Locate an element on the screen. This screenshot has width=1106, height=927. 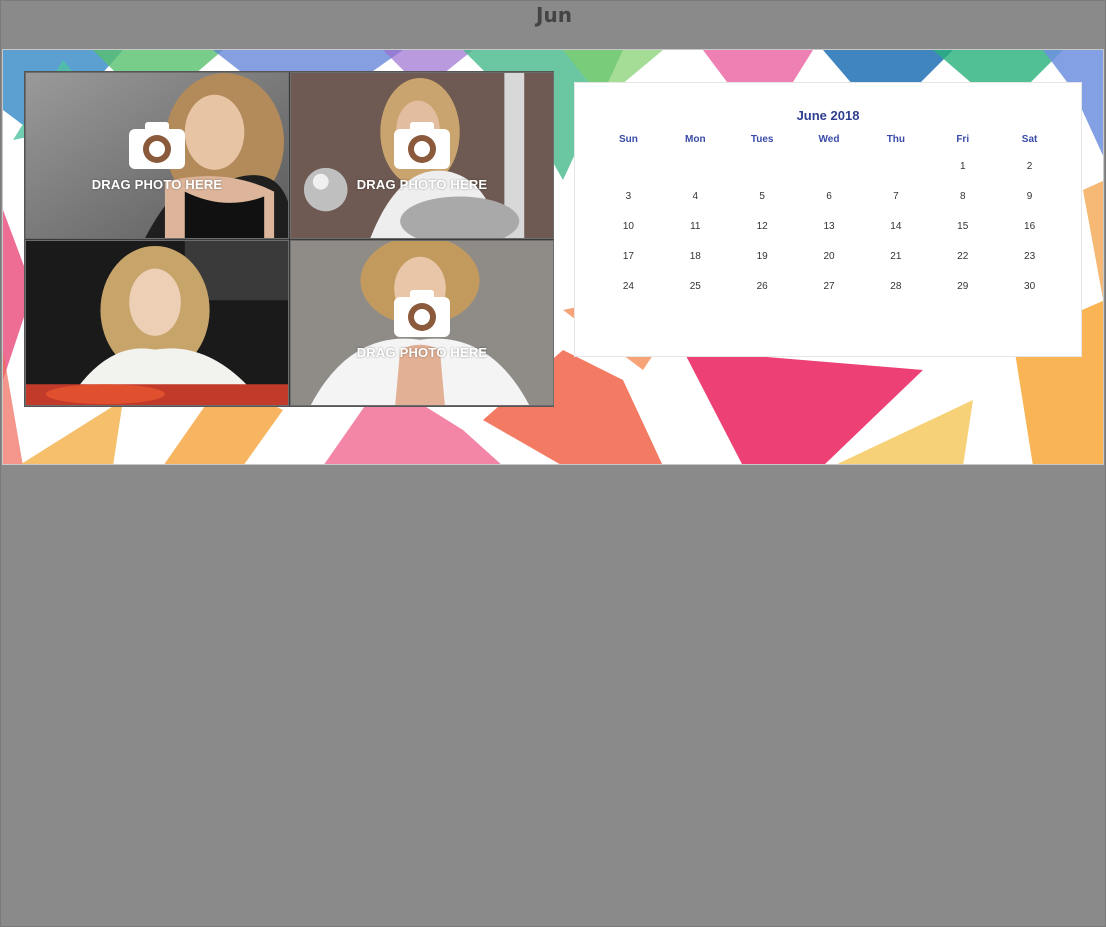
day-cell: 2 is located at coordinates (1029, 166).